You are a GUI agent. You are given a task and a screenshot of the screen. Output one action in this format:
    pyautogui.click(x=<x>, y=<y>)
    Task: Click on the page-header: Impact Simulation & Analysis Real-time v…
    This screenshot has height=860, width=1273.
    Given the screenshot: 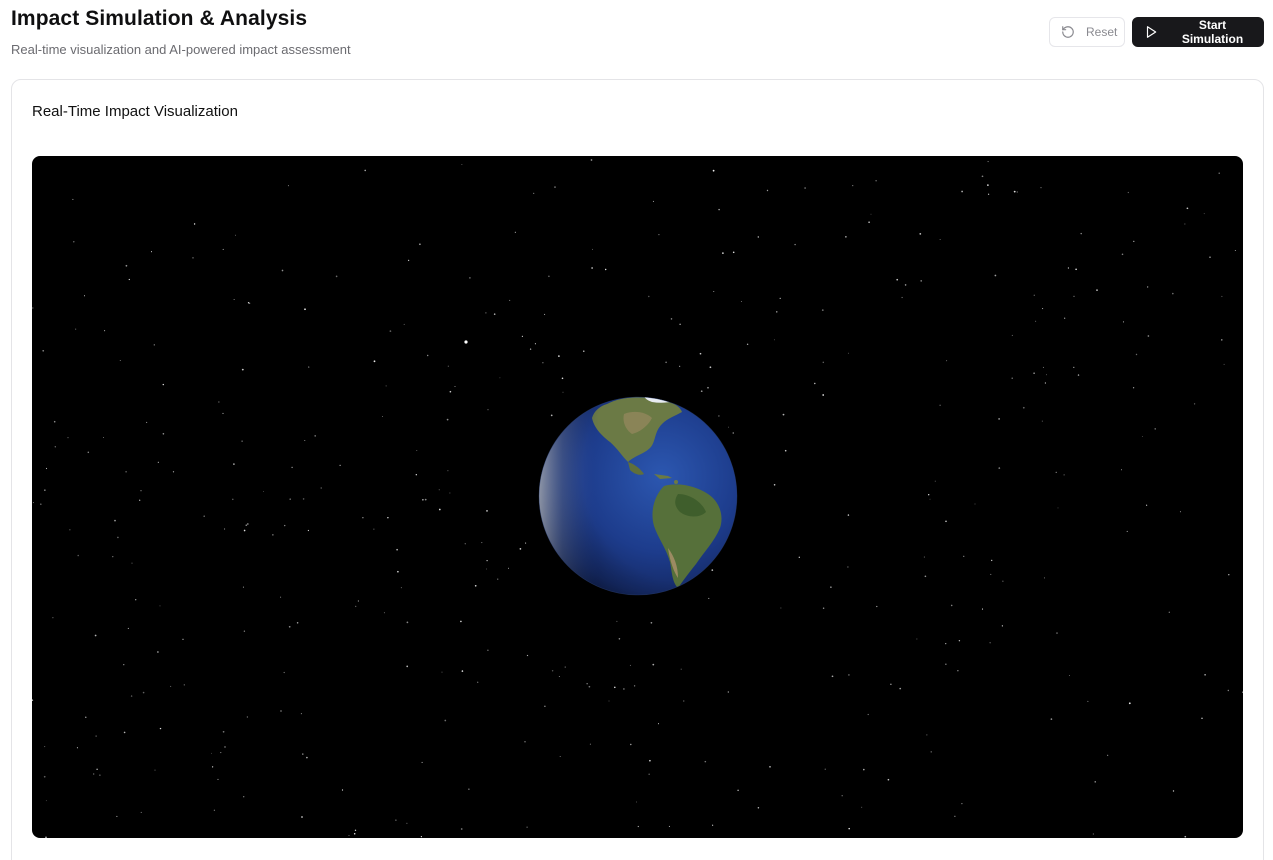 What is the action you would take?
    pyautogui.click(x=181, y=32)
    